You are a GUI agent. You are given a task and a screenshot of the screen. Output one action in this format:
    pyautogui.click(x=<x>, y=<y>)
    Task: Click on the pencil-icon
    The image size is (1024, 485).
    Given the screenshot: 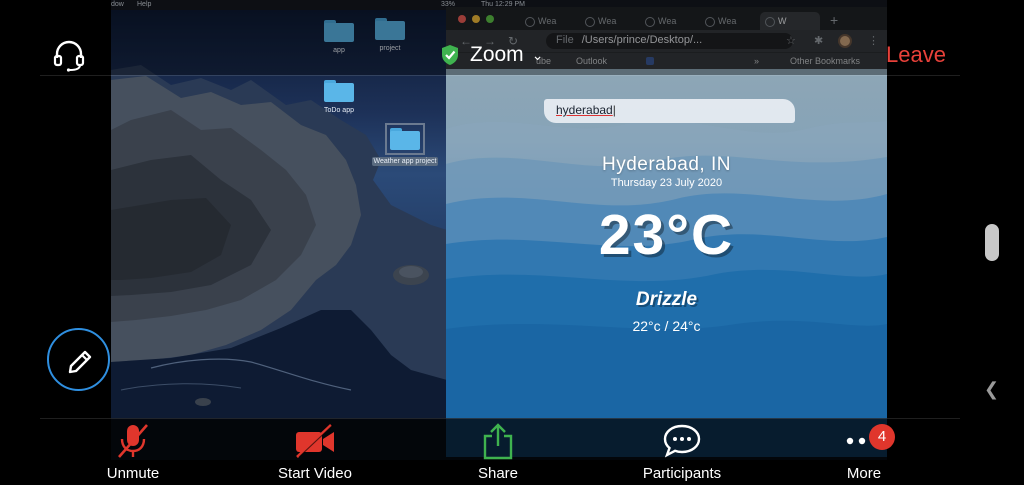 What is the action you would take?
    pyautogui.click(x=80, y=362)
    